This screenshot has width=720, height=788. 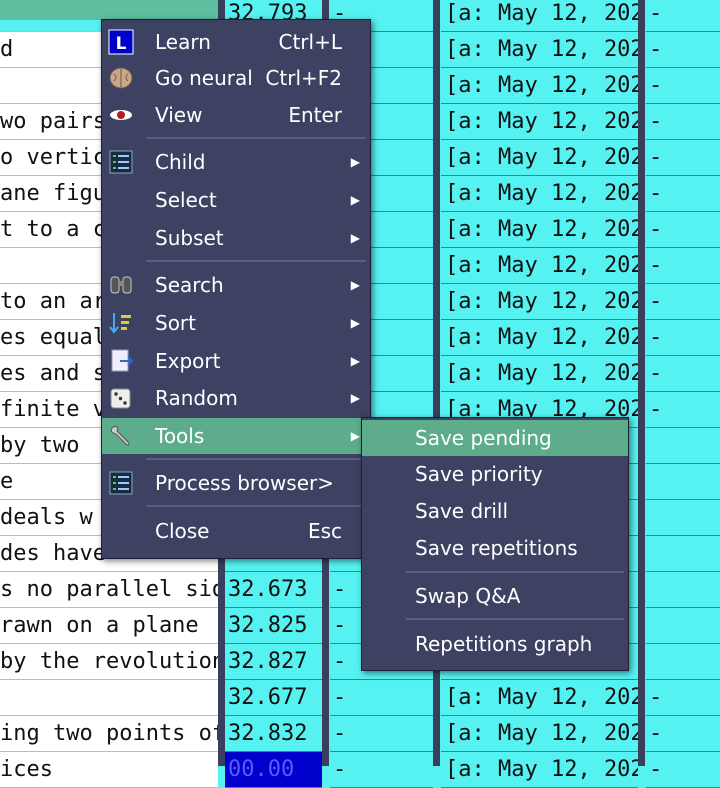 What do you see at coordinates (236, 531) in the screenshot?
I see `menu-item-close: Close Esc` at bounding box center [236, 531].